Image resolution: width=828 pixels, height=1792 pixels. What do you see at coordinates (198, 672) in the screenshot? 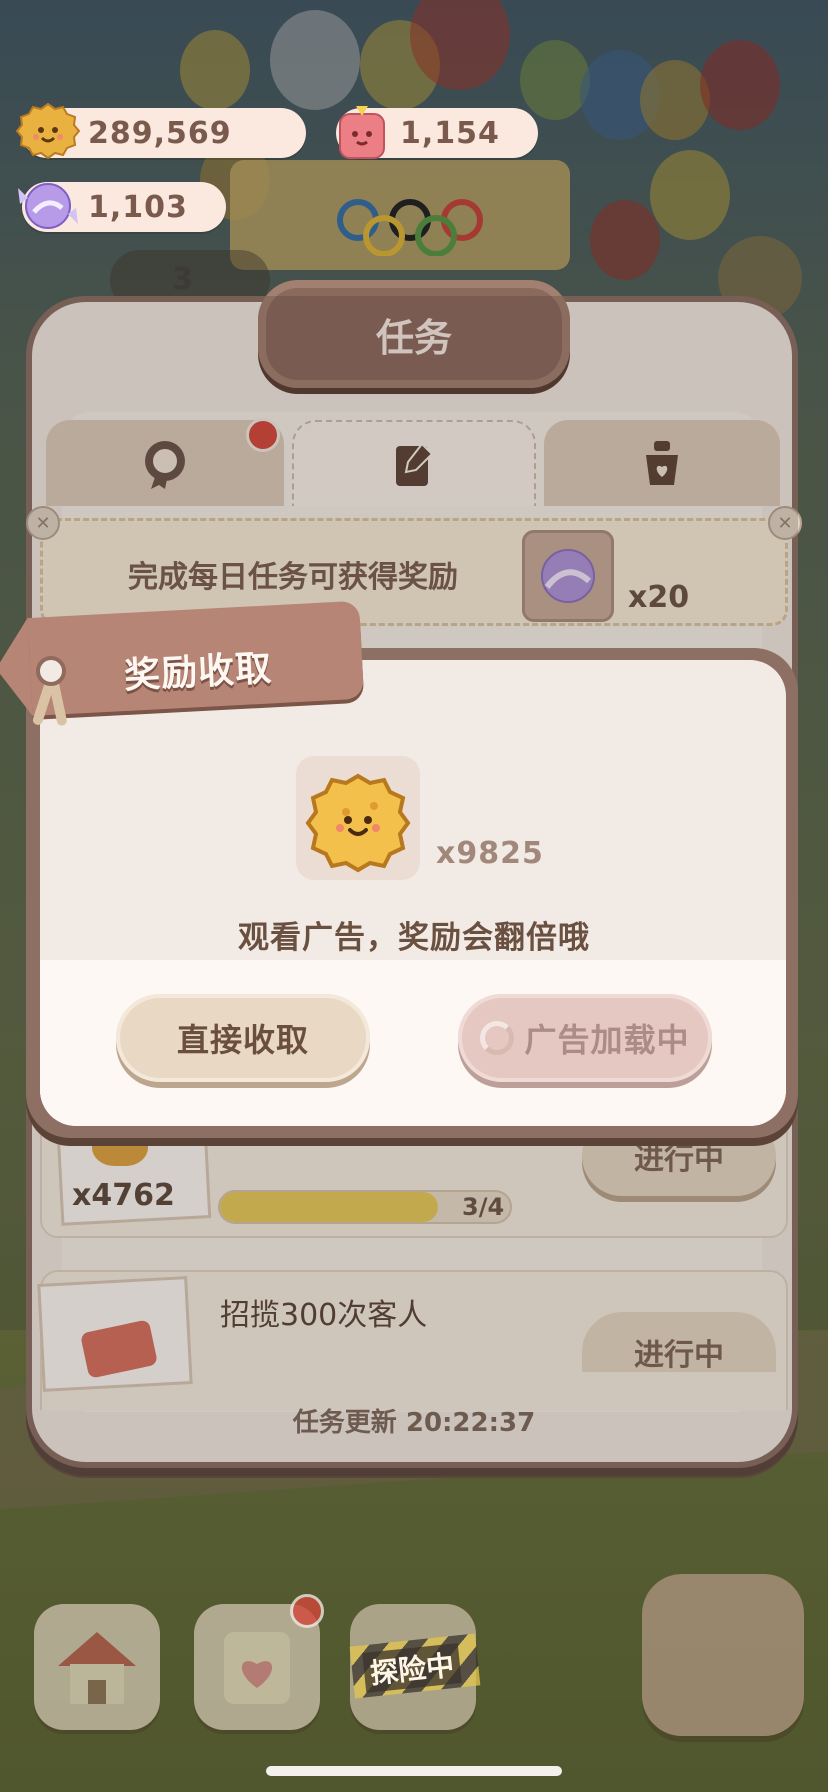
I see `reward-popup-title: 奖励收取` at bounding box center [198, 672].